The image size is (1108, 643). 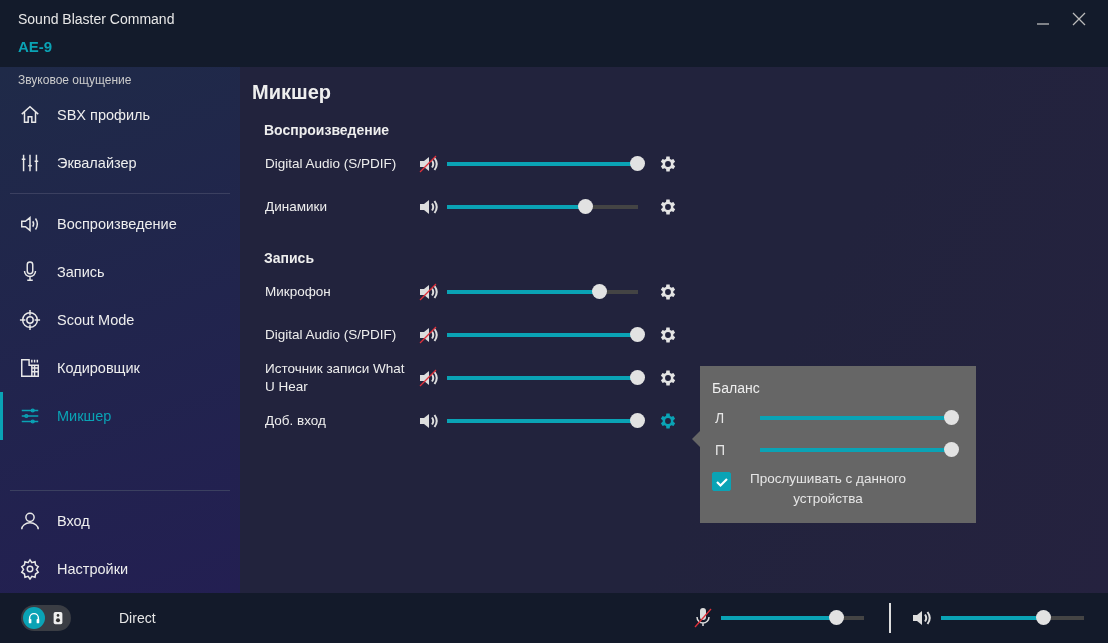 I want to click on sidebar-item: Воспроизведение, so click(x=120, y=224).